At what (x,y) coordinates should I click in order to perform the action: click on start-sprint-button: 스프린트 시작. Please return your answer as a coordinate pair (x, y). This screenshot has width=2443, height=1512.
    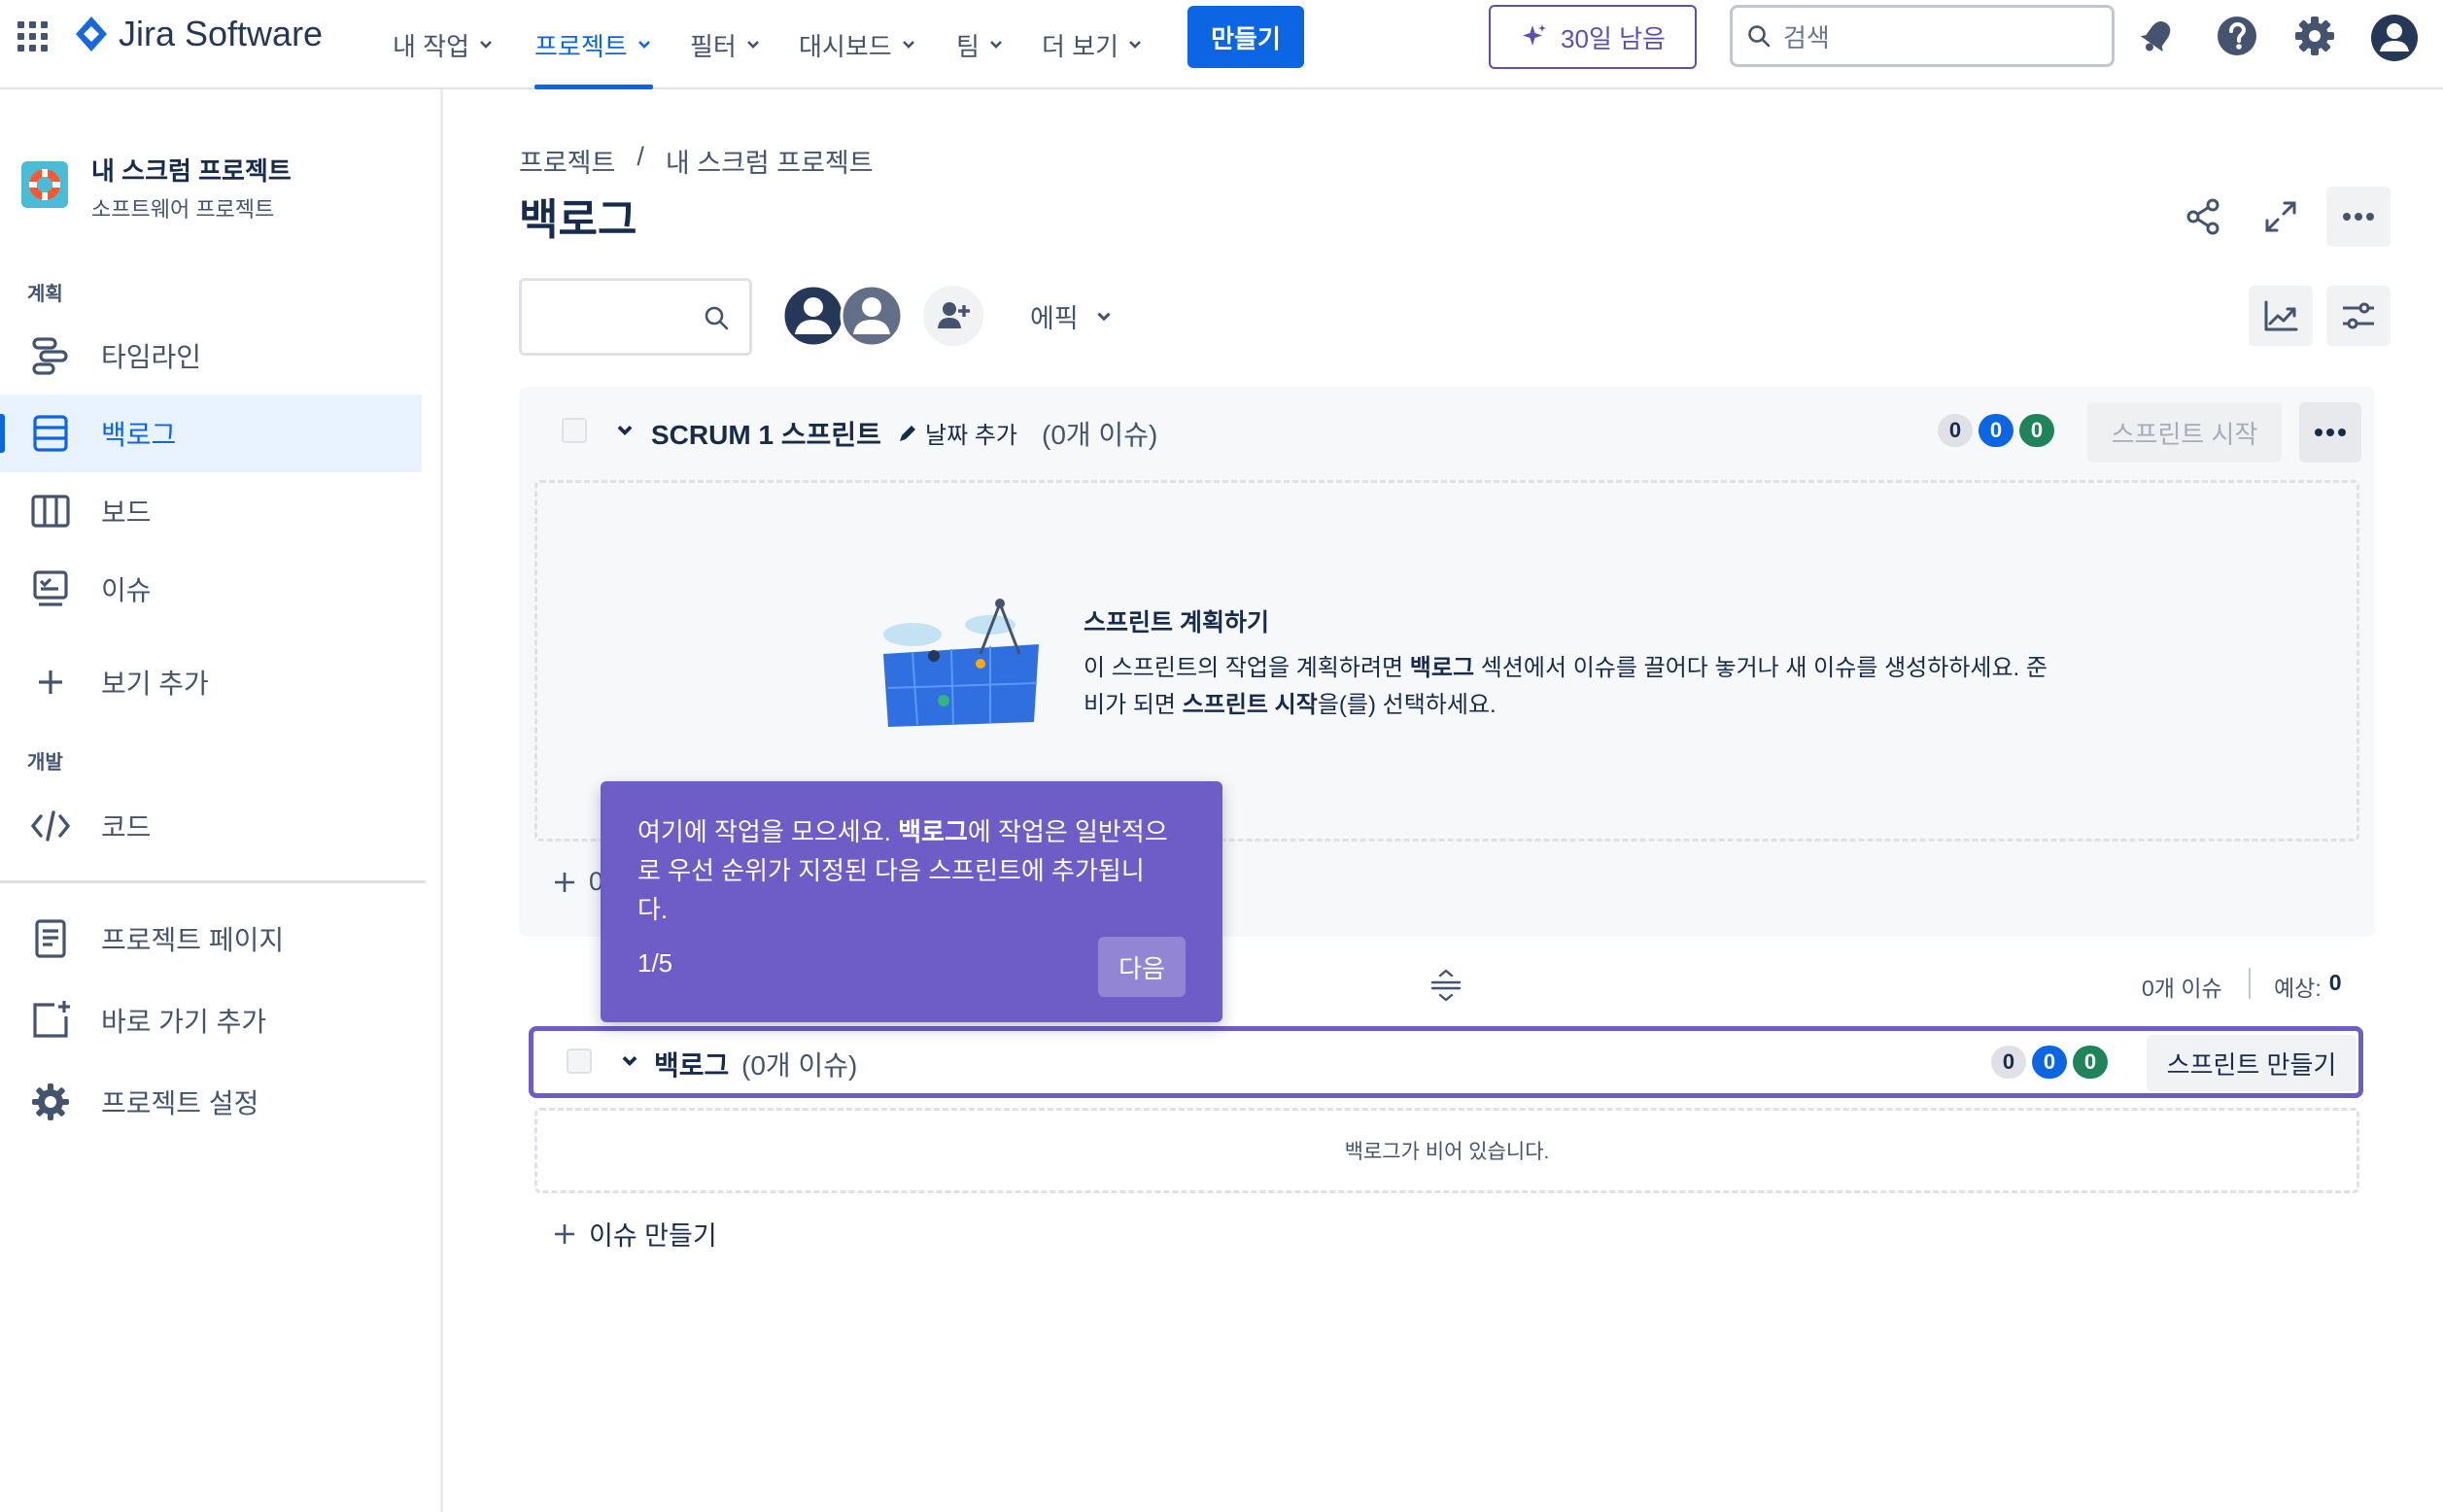
    Looking at the image, I should click on (2184, 432).